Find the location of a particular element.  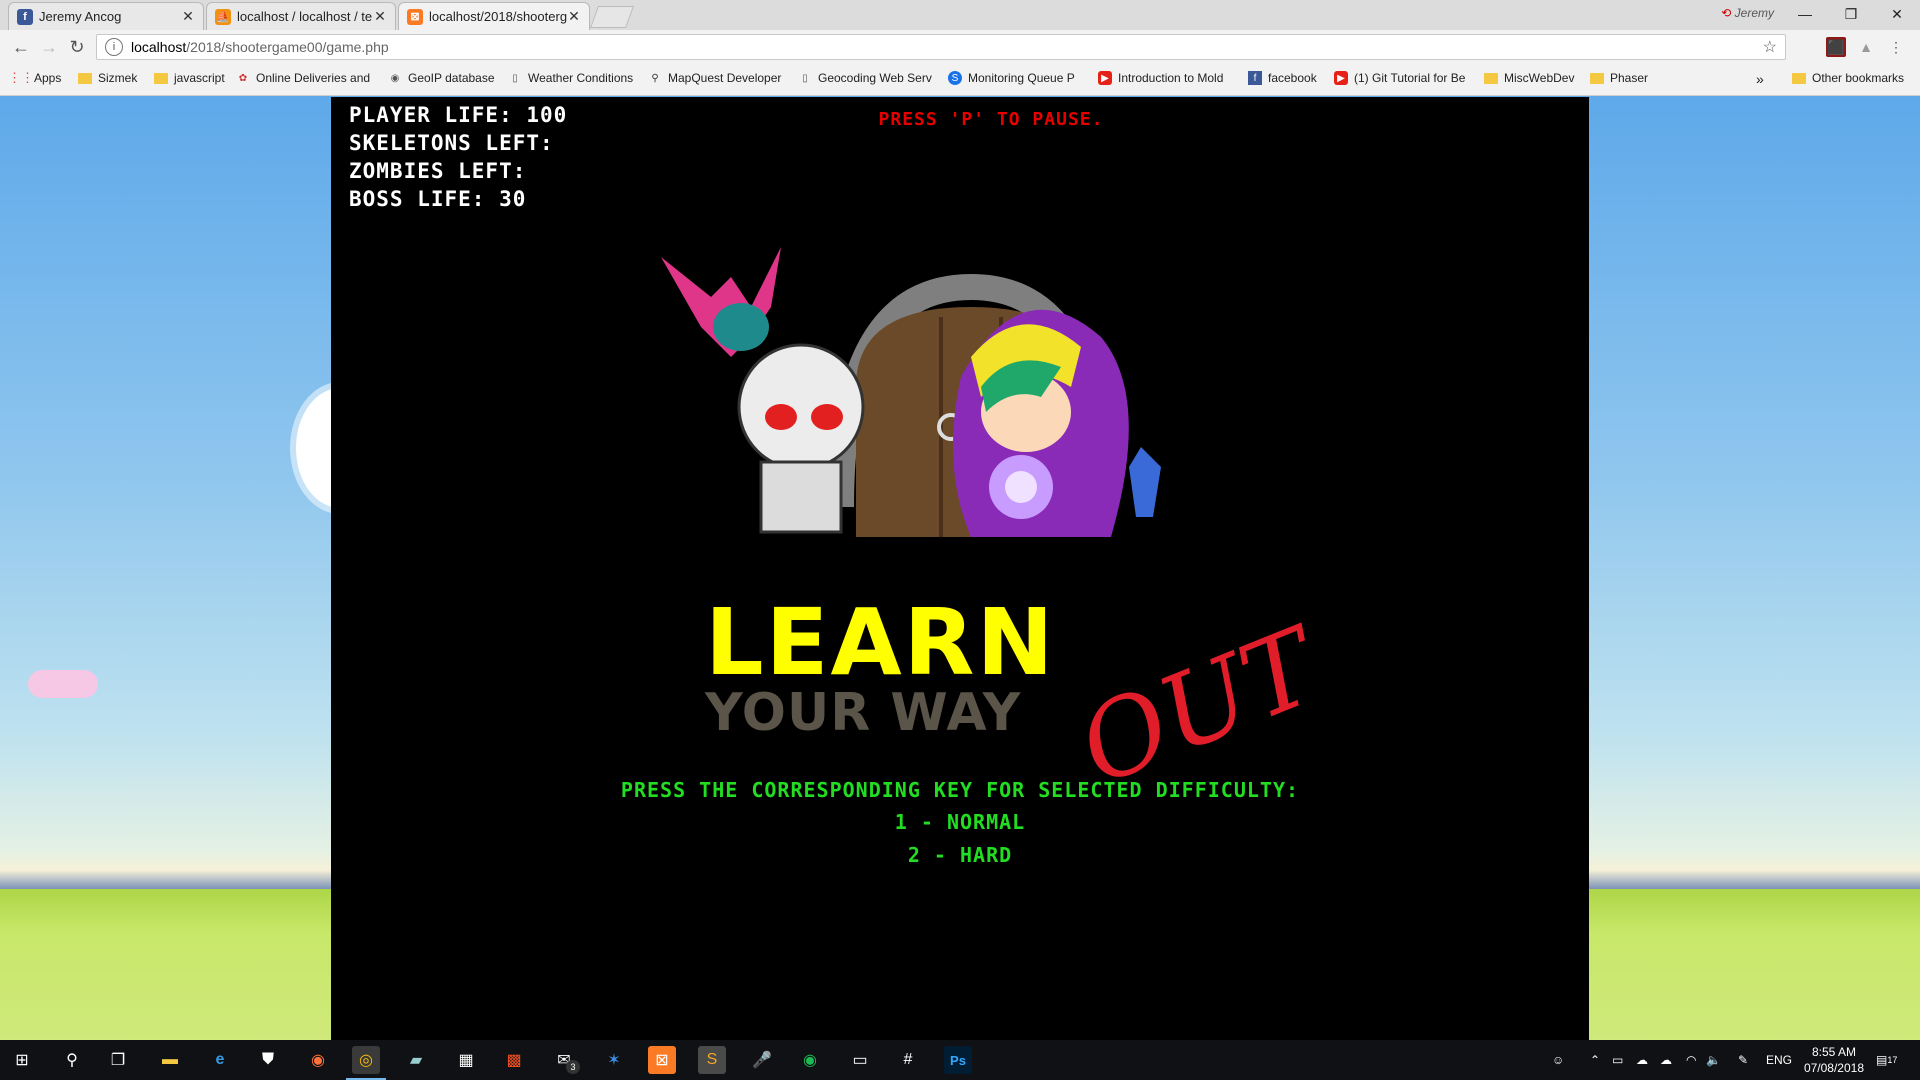

bookmark-git-tutorial: ▶ (1) Git Tutorial for Be is located at coordinates (1399, 78).